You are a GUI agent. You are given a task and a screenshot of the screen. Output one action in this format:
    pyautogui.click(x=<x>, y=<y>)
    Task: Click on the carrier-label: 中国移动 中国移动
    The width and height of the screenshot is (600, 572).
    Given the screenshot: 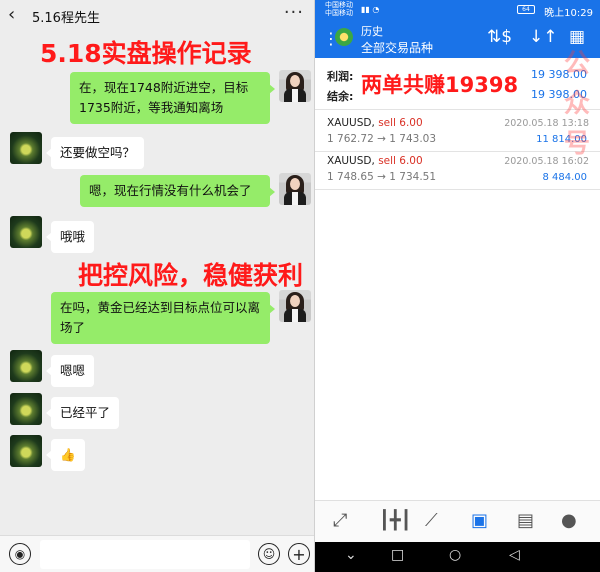 What is the action you would take?
    pyautogui.click(x=339, y=9)
    